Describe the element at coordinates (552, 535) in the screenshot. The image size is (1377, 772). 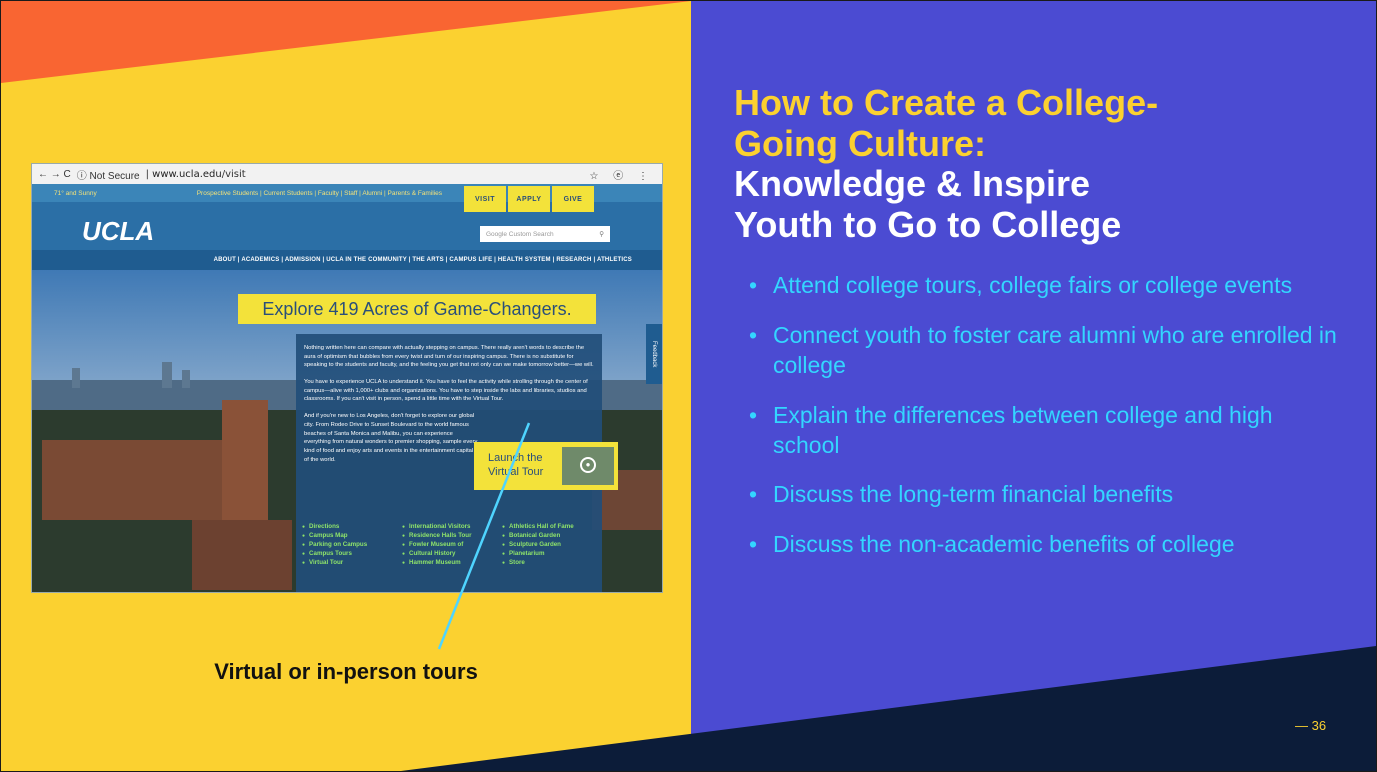
I see `visit-link: Botanical Garden` at that location.